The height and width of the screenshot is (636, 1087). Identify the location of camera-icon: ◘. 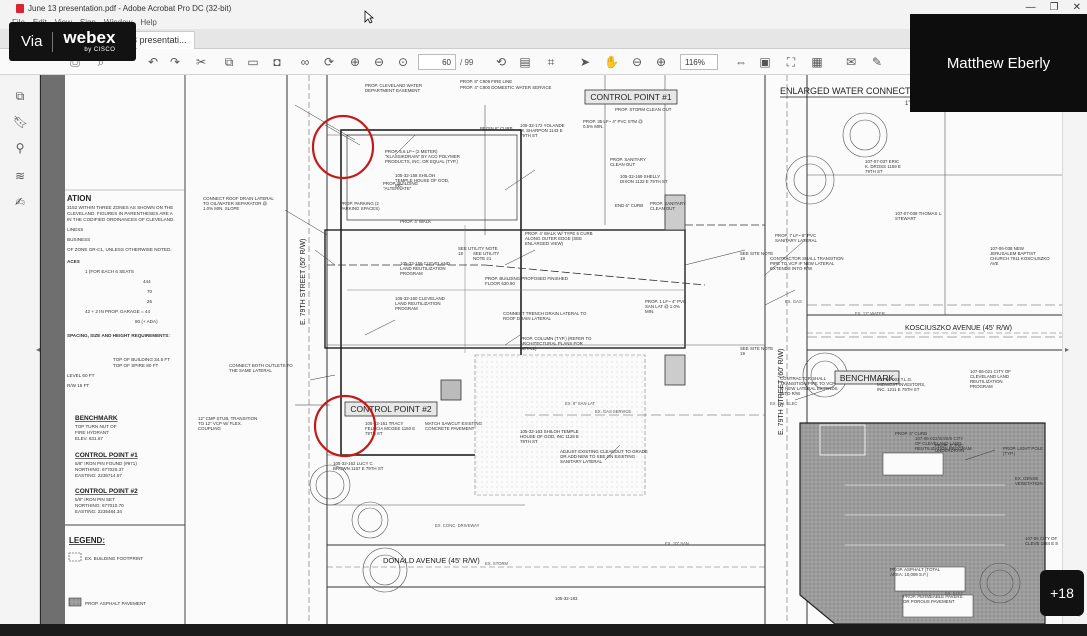
(277, 62).